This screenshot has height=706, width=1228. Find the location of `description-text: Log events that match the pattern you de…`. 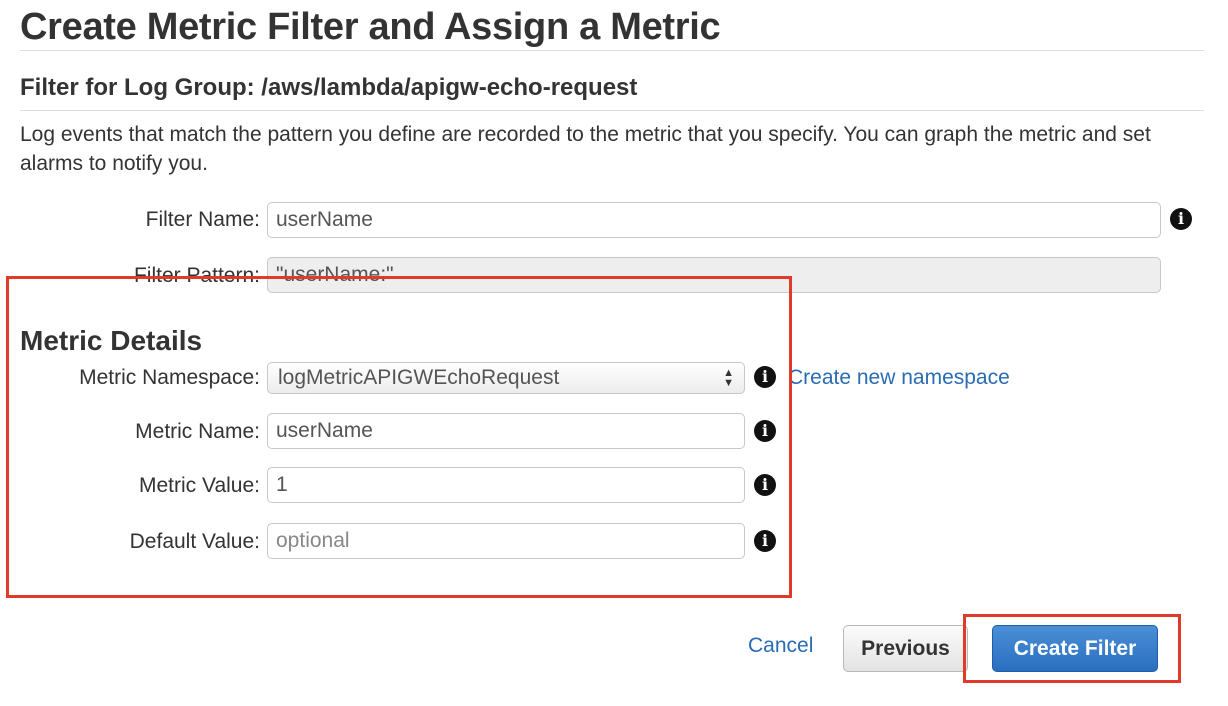

description-text: Log events that match the pattern you de… is located at coordinates (585, 149).